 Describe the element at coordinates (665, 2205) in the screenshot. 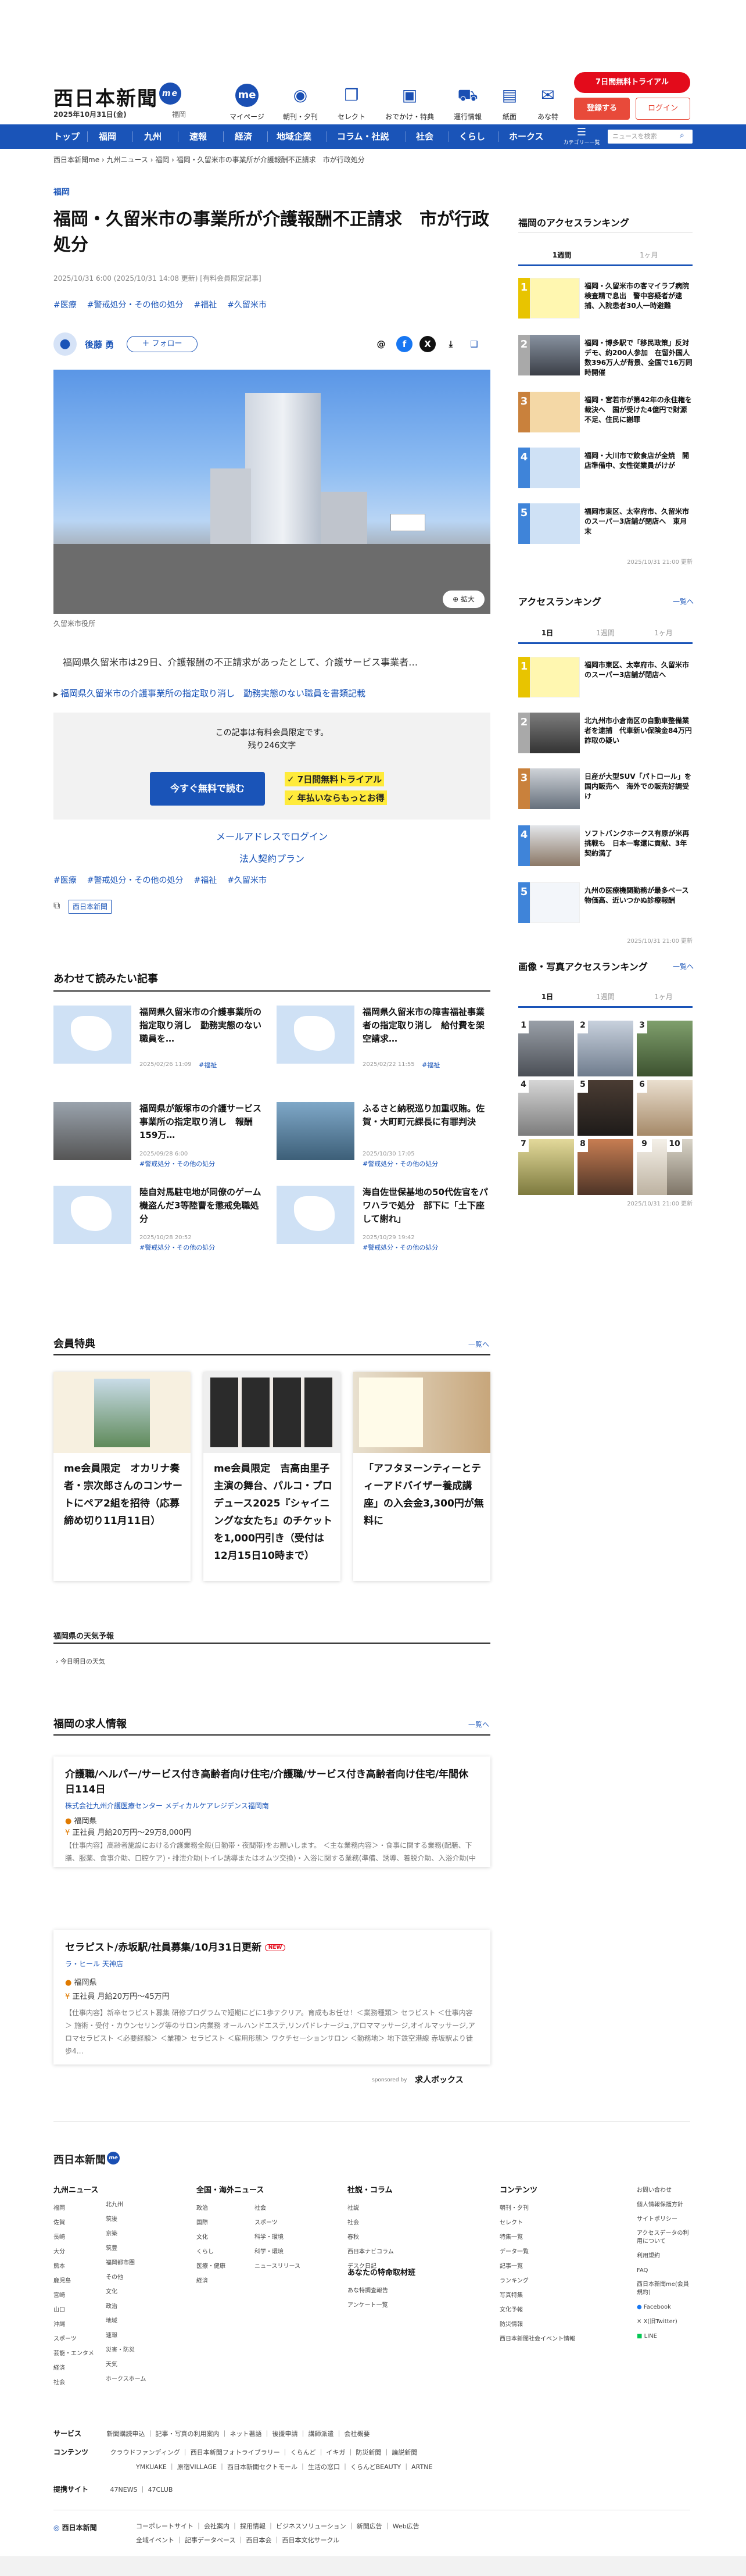

I see `footer-link: 個人情報保護方針` at that location.